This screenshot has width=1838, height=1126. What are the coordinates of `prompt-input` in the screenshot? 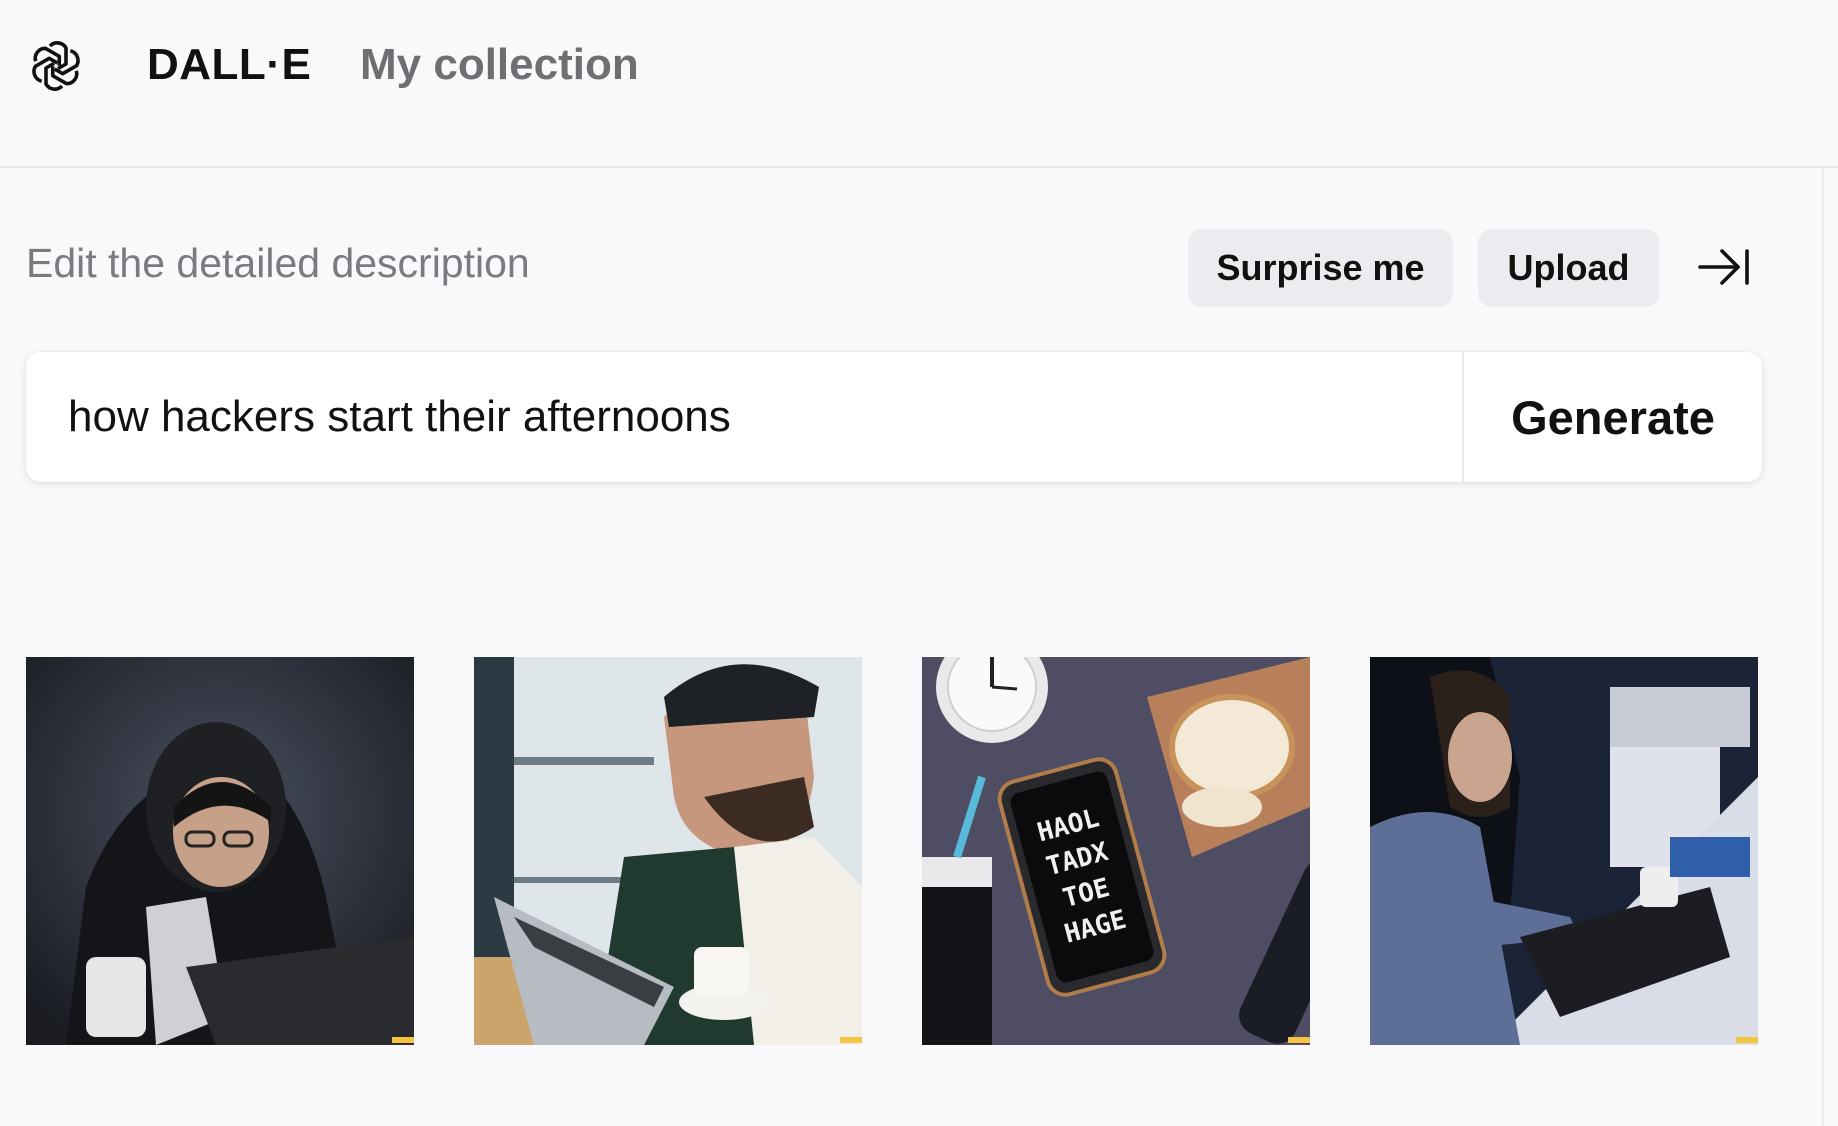 It's located at (758, 417).